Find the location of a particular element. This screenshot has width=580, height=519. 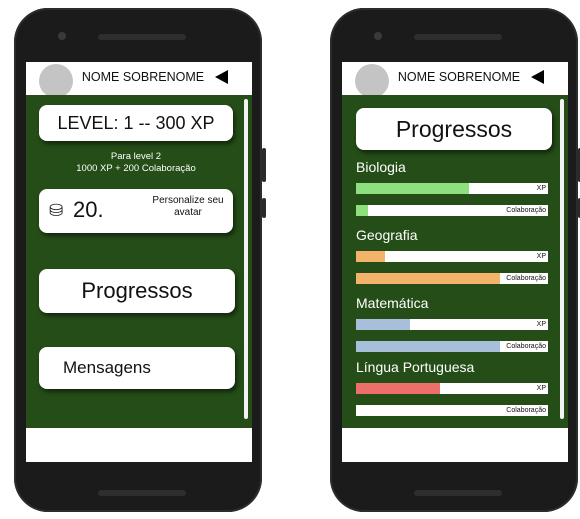

customize-avatar-card: ⛁ 20. Personalize seu avatar is located at coordinates (136, 211).